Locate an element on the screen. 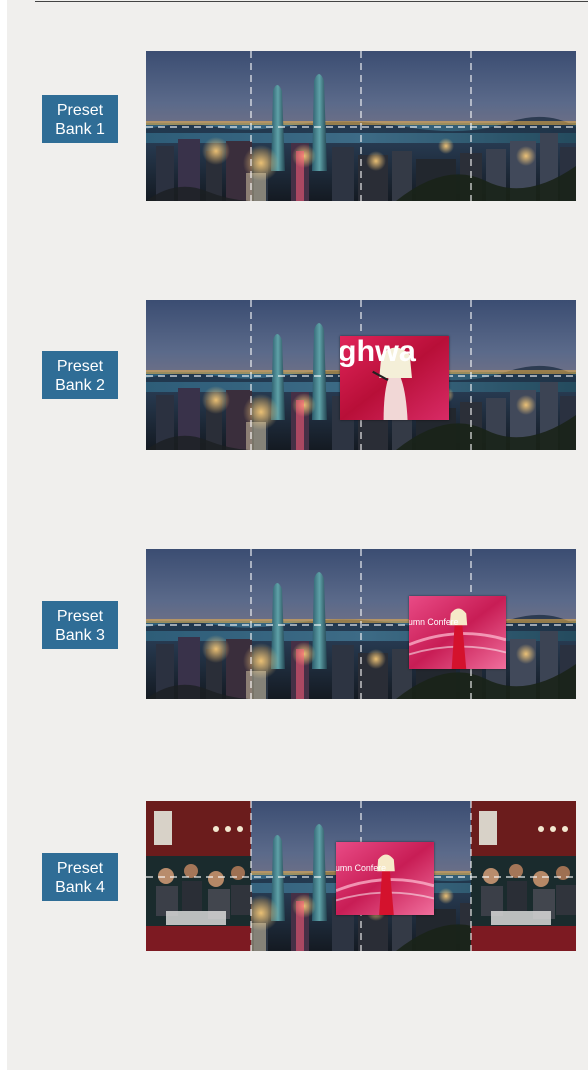 This screenshot has height=1085, width=588. stage-speaker-image: ghwa is located at coordinates (394, 378).